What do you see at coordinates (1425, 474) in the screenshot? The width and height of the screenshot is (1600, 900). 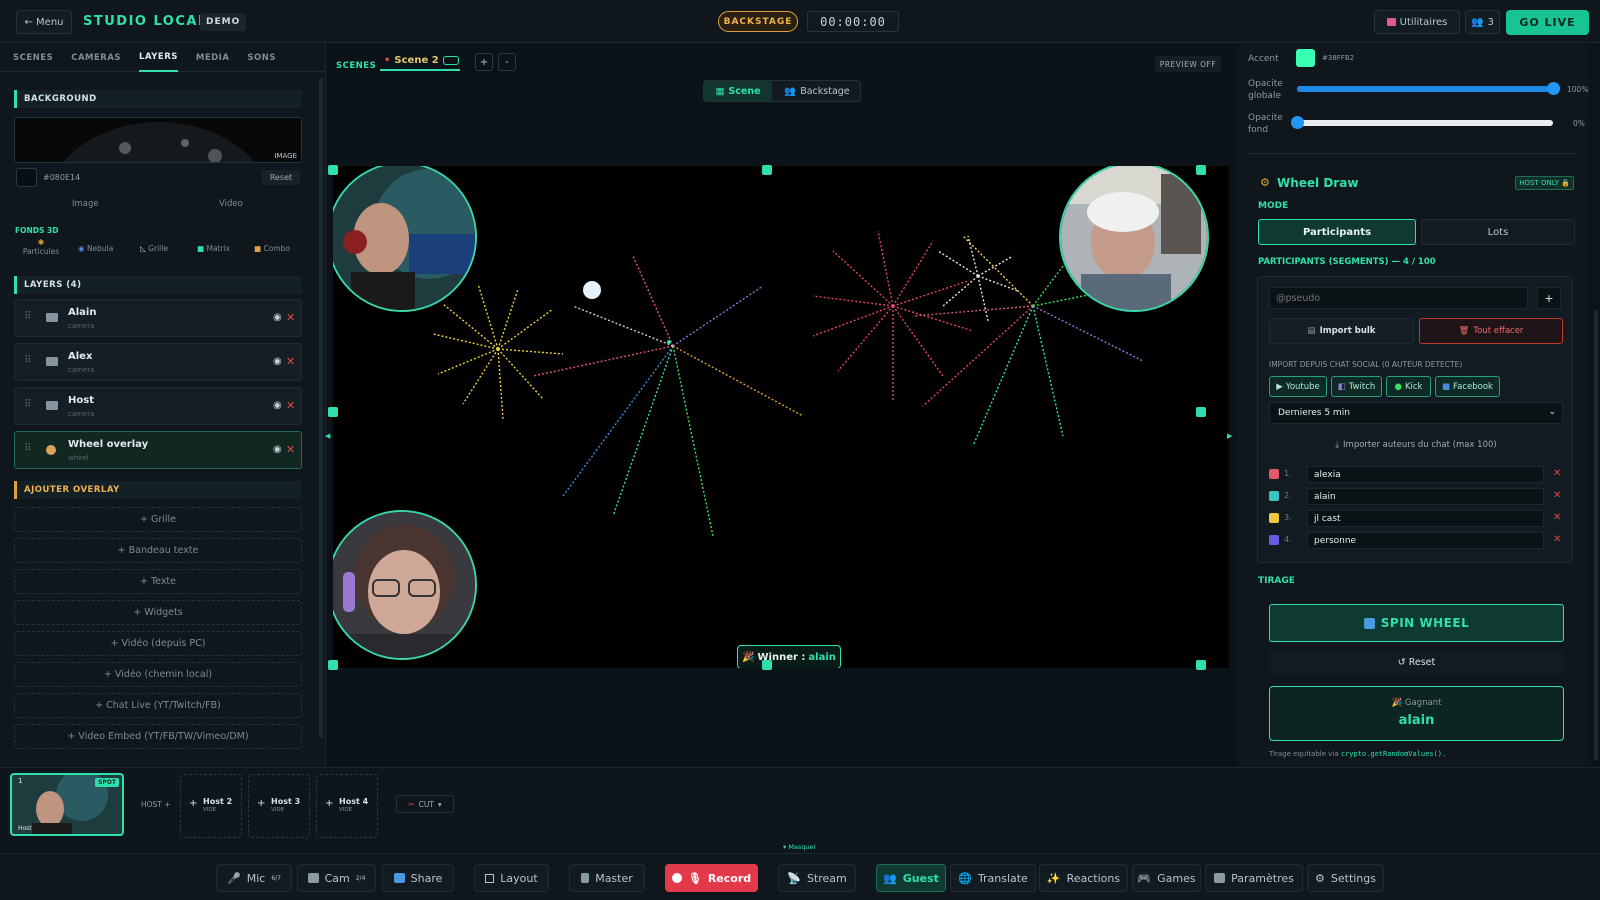 I see `participant-name-field: alexia` at bounding box center [1425, 474].